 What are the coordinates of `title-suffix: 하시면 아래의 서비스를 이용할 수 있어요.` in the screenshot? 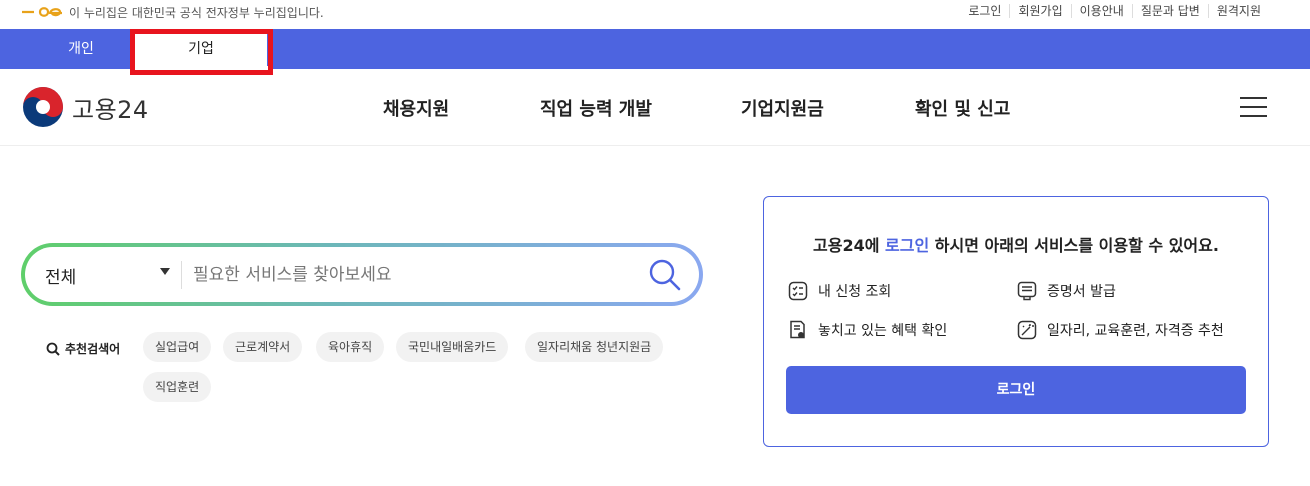 It's located at (1074, 245).